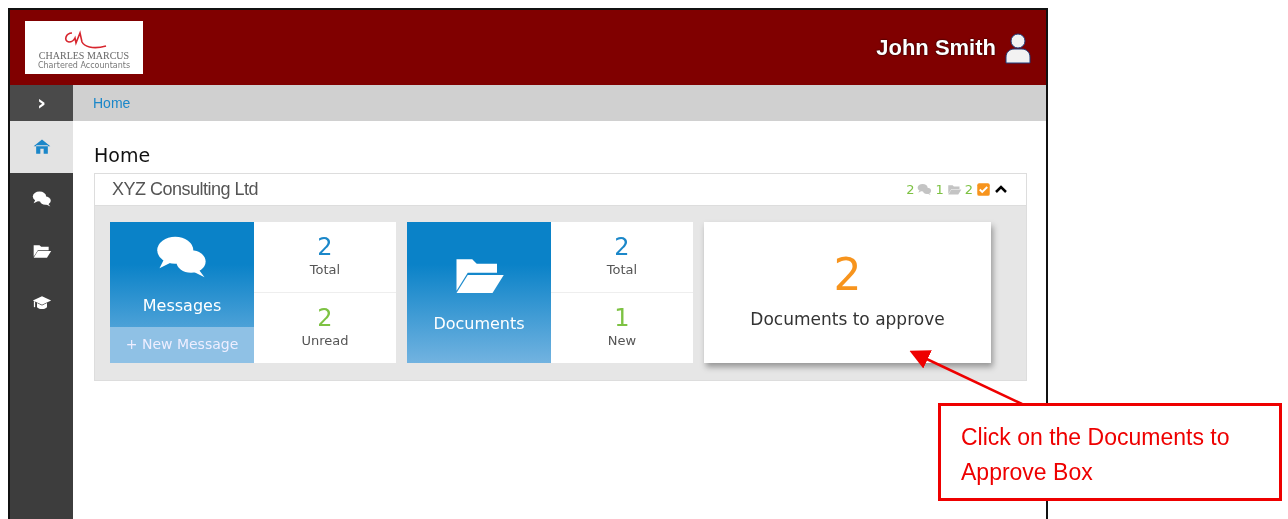 The width and height of the screenshot is (1288, 519). Describe the element at coordinates (622, 318) in the screenshot. I see `stat-value: 1` at that location.